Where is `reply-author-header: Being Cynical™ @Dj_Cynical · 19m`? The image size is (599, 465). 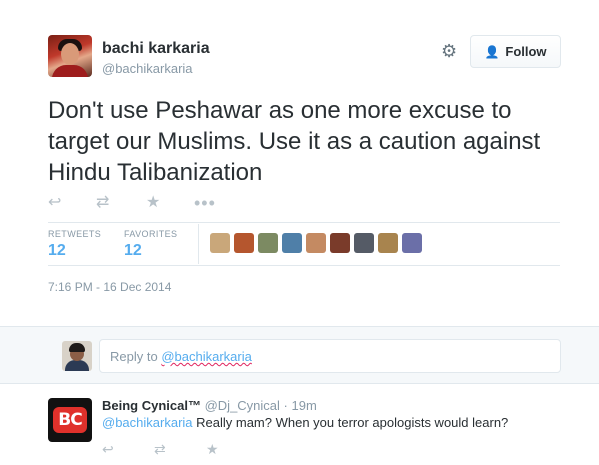 reply-author-header: Being Cynical™ @Dj_Cynical · 19m is located at coordinates (209, 405).